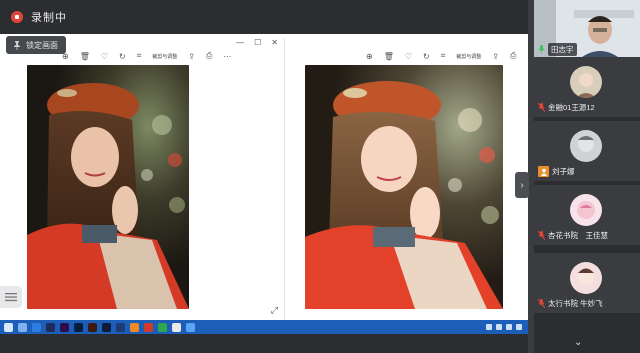  What do you see at coordinates (369, 56) in the screenshot?
I see `zoom-in-icon: ⊕` at bounding box center [369, 56].